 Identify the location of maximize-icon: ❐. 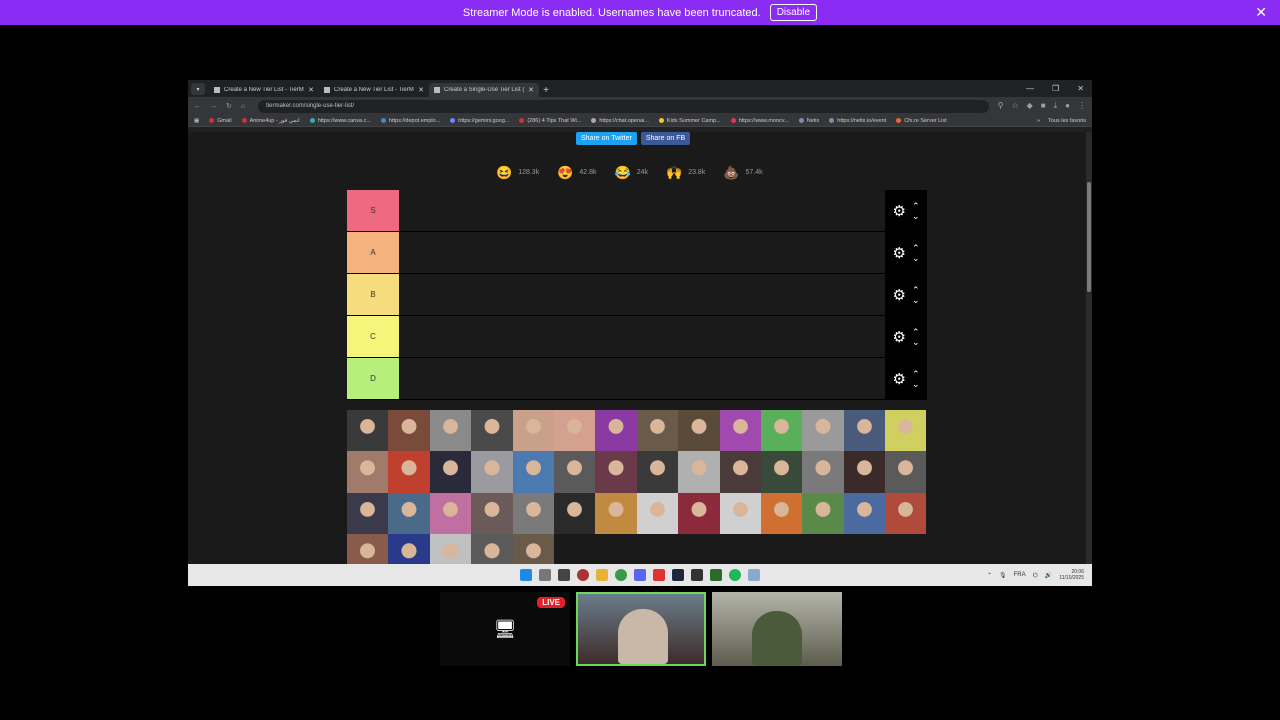
(1055, 88).